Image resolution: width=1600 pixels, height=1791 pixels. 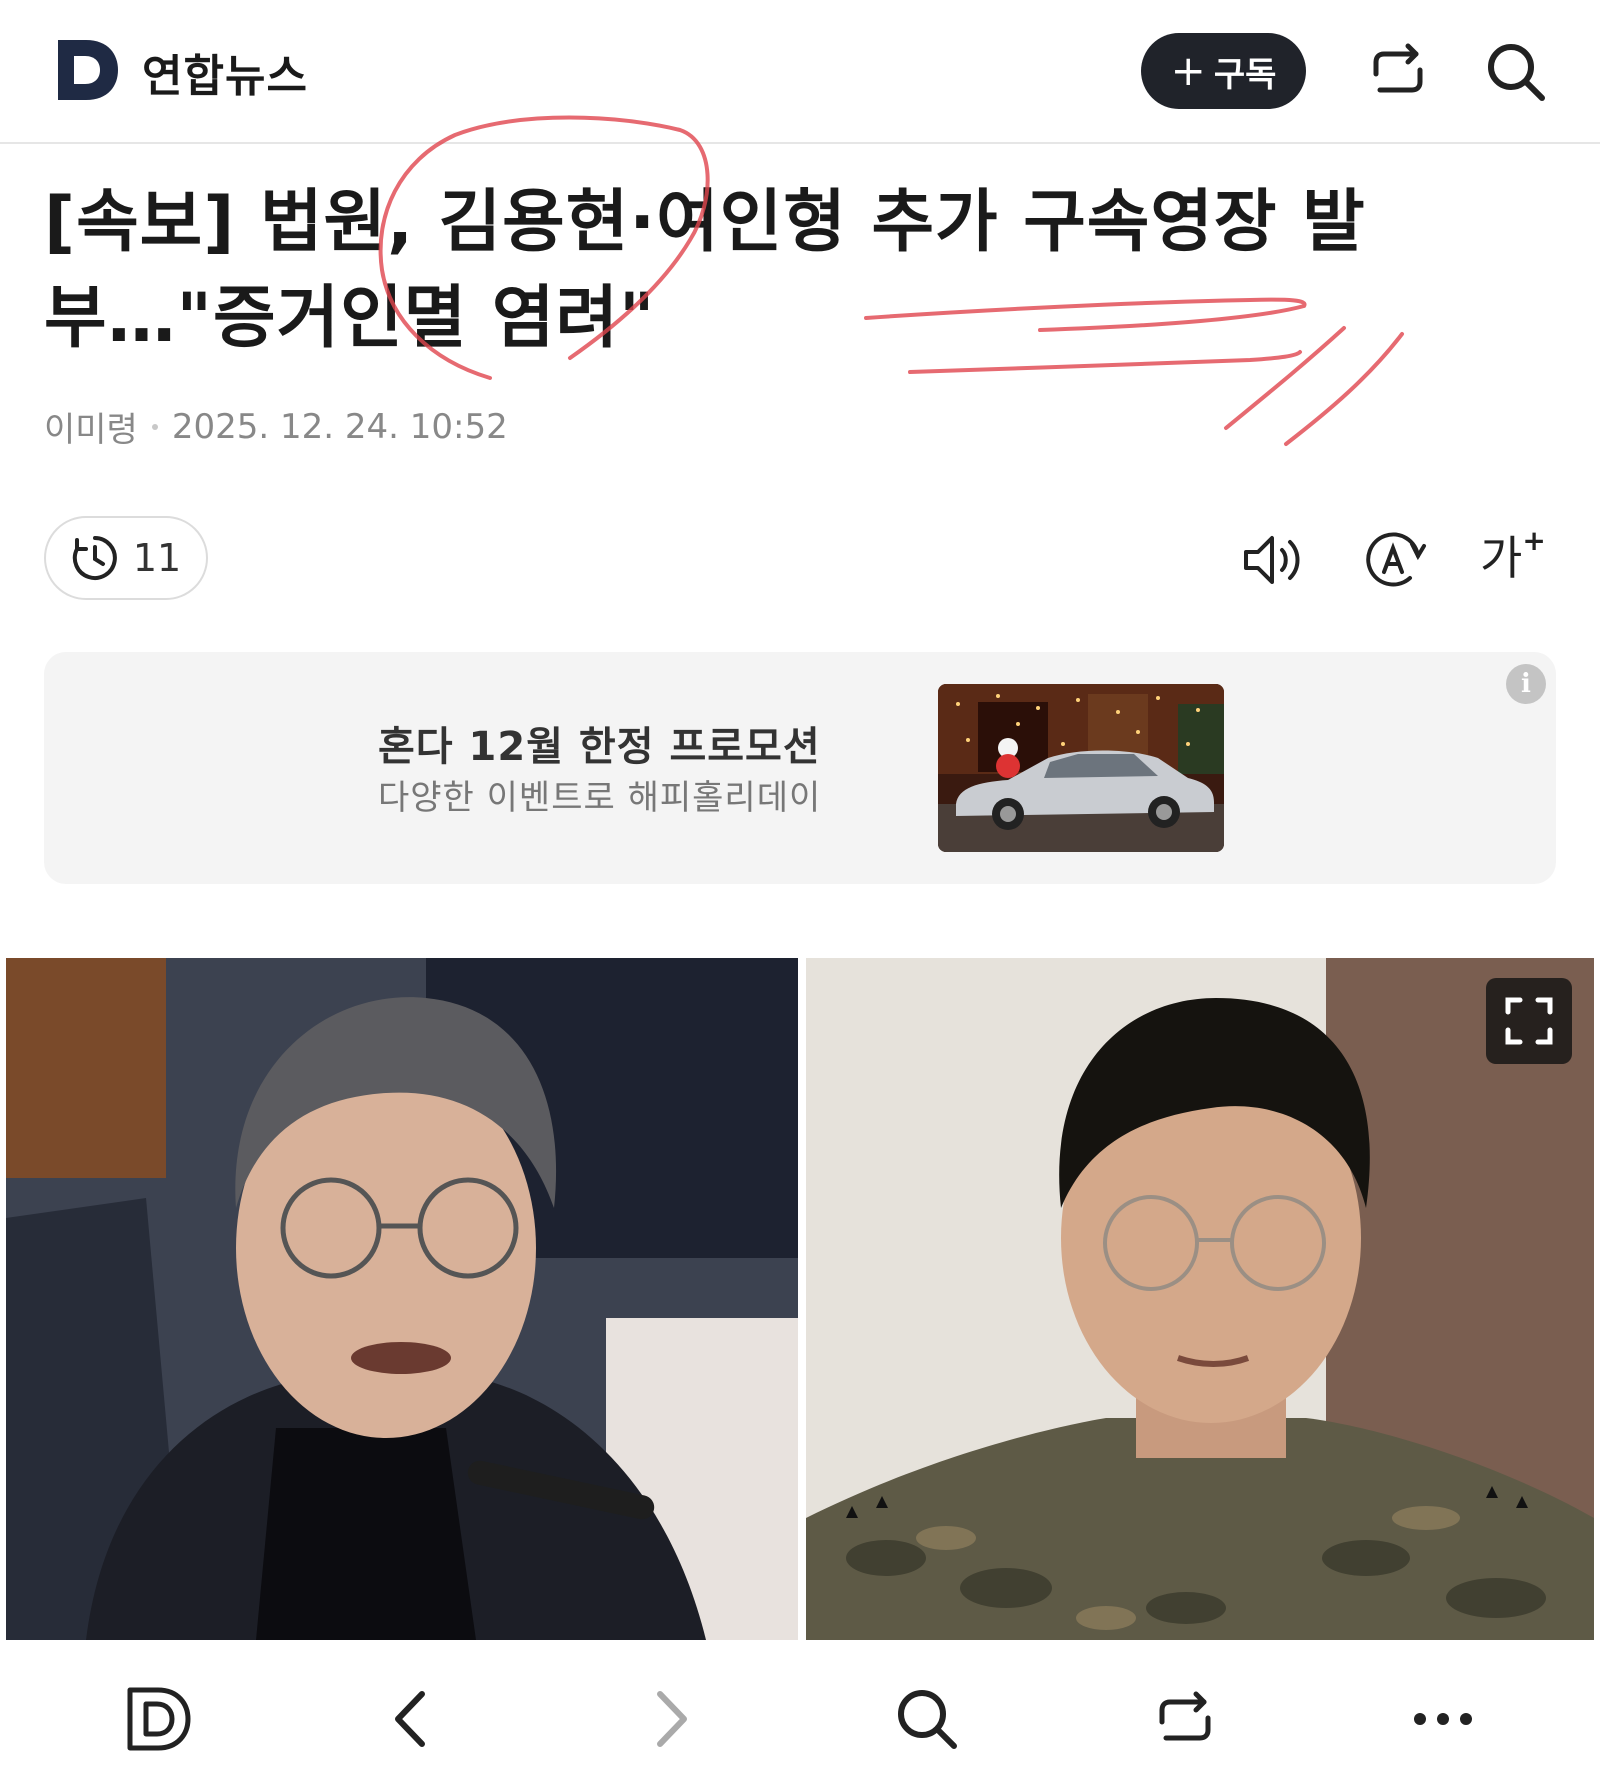 I want to click on ad-subtitle: 다양한 이벤트로 해피홀리데이, so click(x=600, y=798).